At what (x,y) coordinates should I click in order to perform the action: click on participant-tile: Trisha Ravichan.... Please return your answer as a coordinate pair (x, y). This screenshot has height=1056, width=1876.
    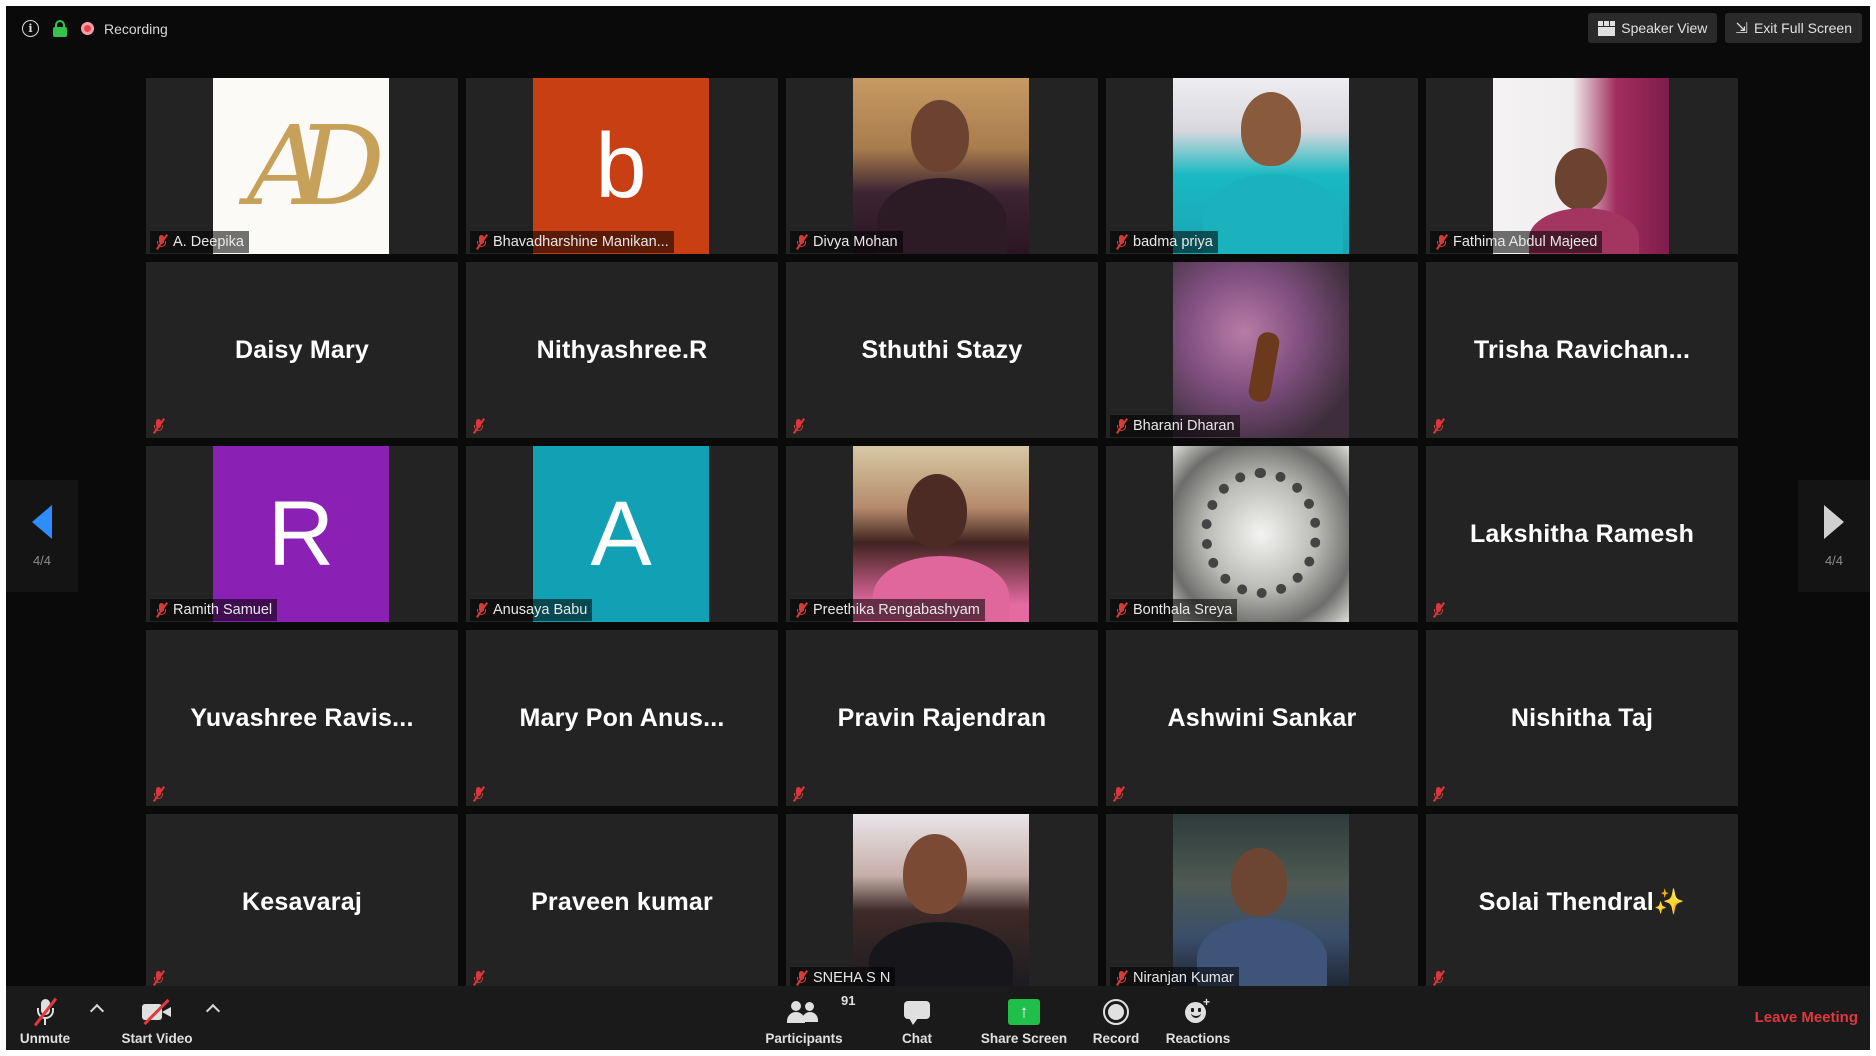
    Looking at the image, I should click on (1582, 350).